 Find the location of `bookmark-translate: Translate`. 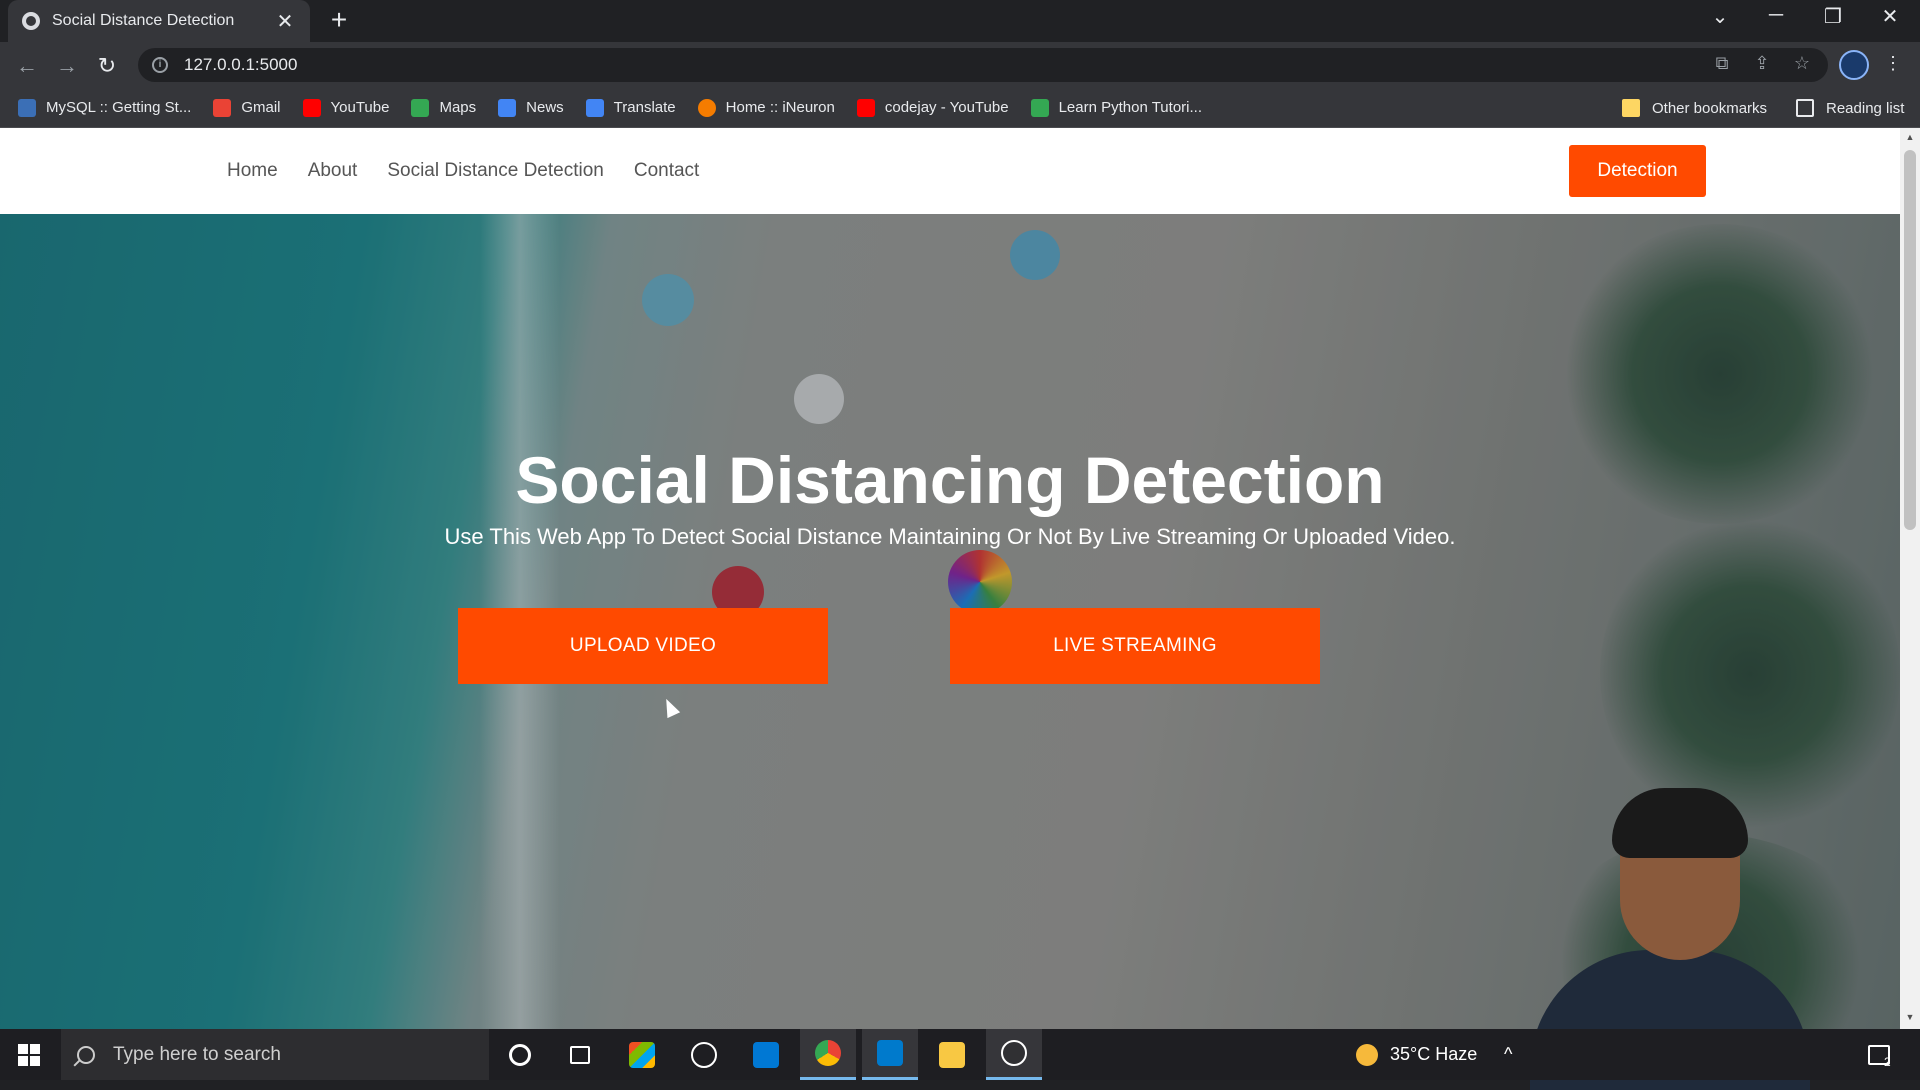

bookmark-translate: Translate is located at coordinates (630, 107).